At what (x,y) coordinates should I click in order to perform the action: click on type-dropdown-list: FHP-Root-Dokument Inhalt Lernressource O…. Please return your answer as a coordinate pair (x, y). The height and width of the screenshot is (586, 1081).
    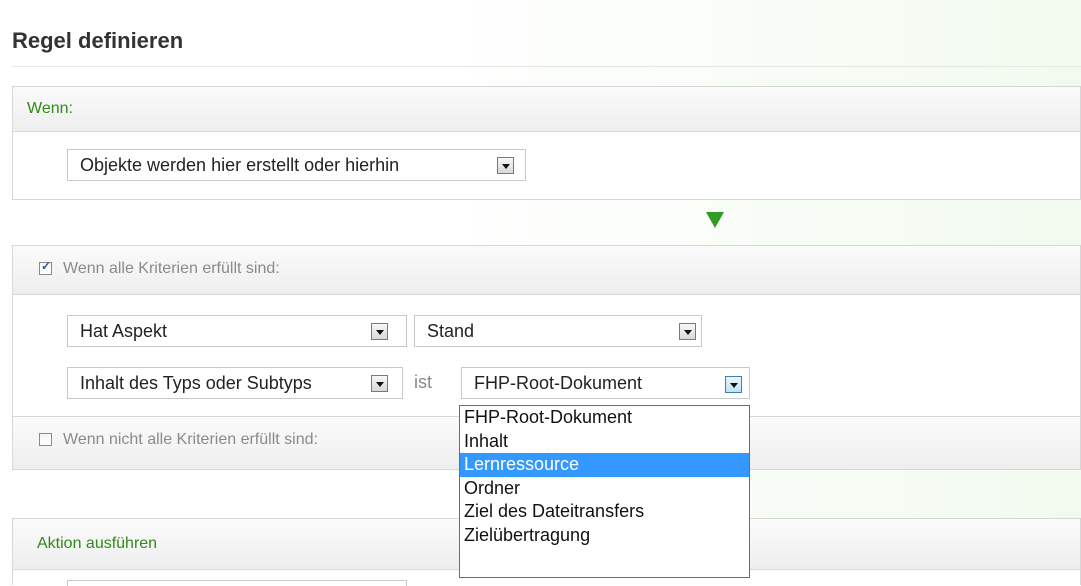
    Looking at the image, I should click on (604, 491).